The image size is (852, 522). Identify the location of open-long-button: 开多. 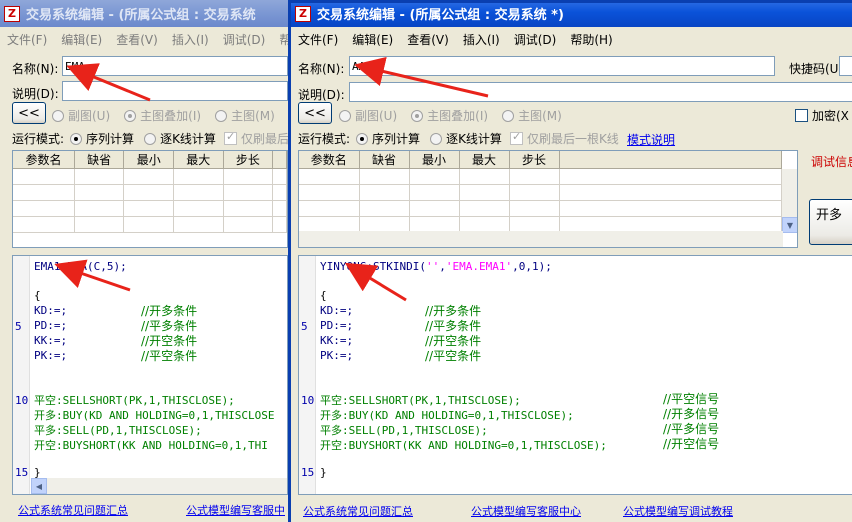
(830, 222).